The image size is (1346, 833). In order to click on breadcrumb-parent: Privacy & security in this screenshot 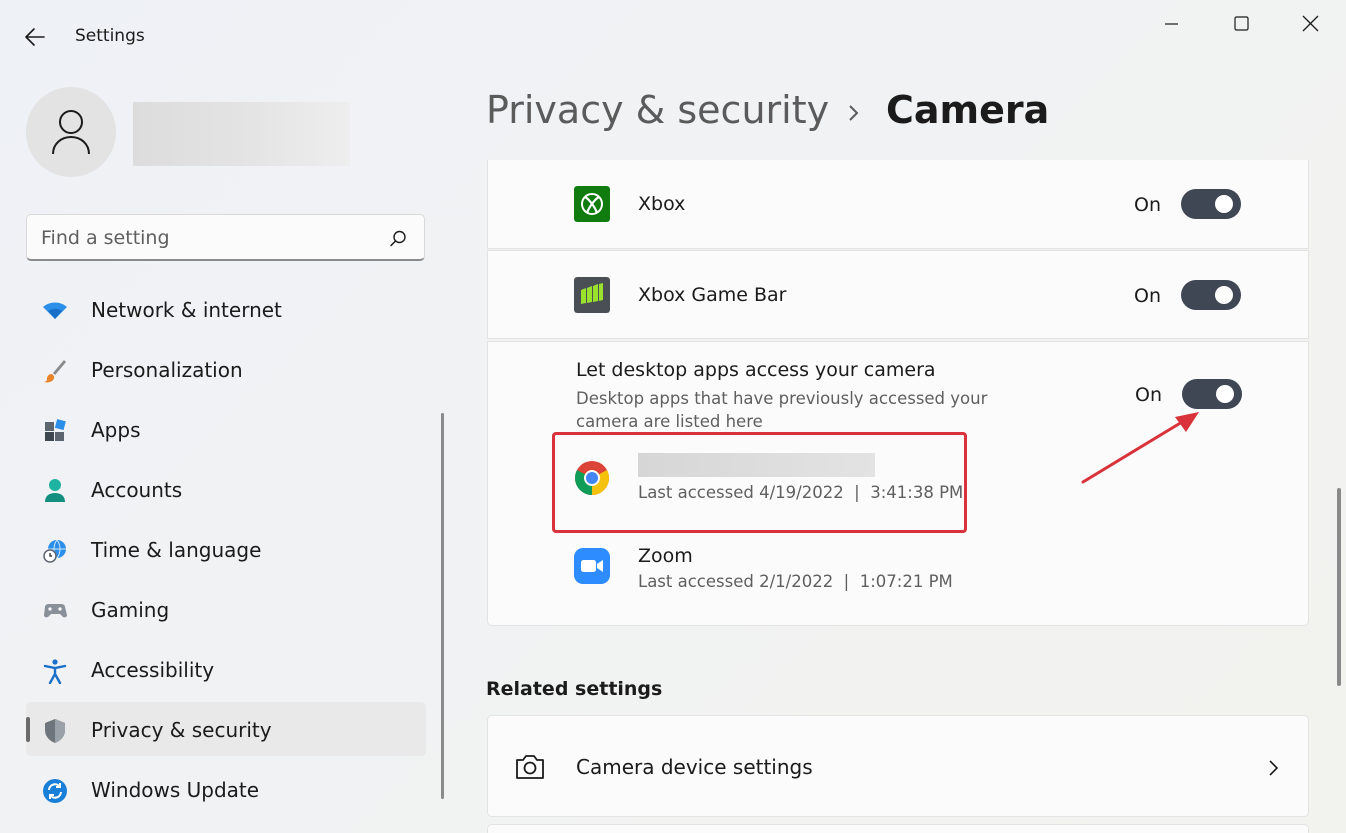, I will do `click(657, 110)`.